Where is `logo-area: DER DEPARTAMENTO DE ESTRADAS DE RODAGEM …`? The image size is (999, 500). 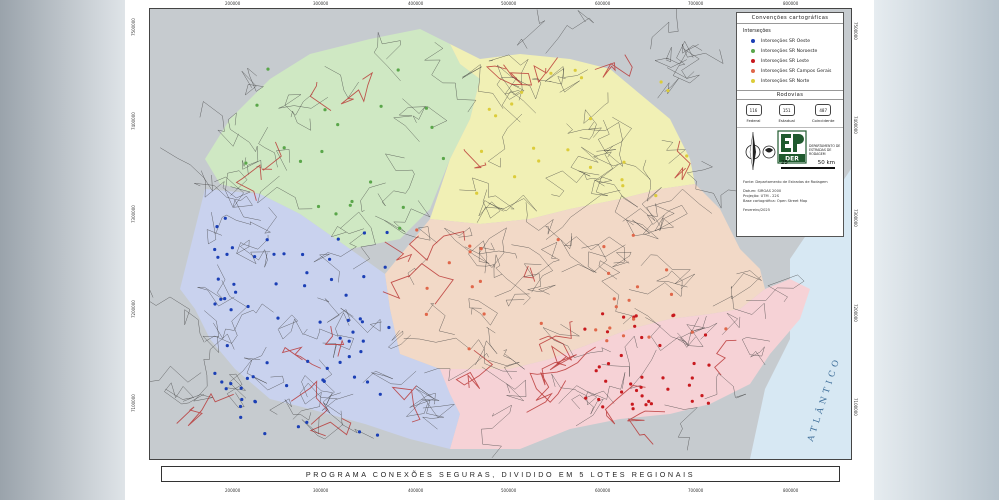
logo-area: DER DEPARTAMENTO DE ESTRADAS DE RODAGEM … is located at coordinates (790, 150).